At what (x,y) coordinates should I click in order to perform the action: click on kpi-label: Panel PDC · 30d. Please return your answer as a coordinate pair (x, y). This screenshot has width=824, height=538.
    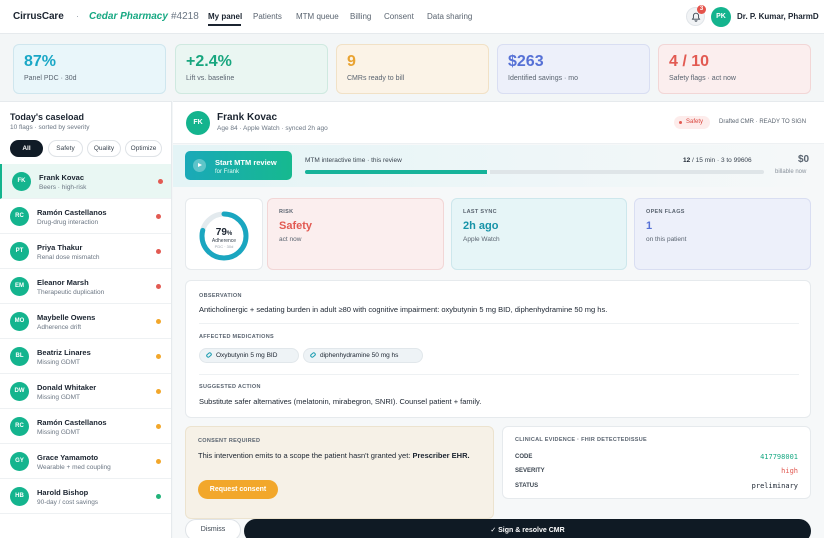
    Looking at the image, I should click on (50, 78).